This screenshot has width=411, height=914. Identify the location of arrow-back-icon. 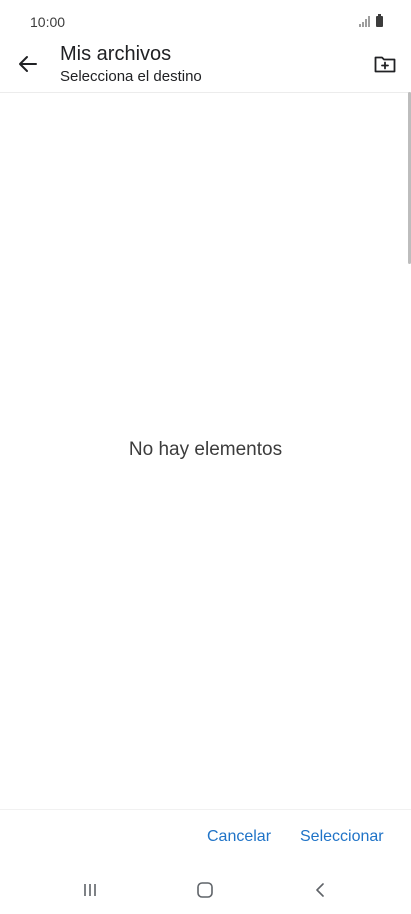
(28, 64).